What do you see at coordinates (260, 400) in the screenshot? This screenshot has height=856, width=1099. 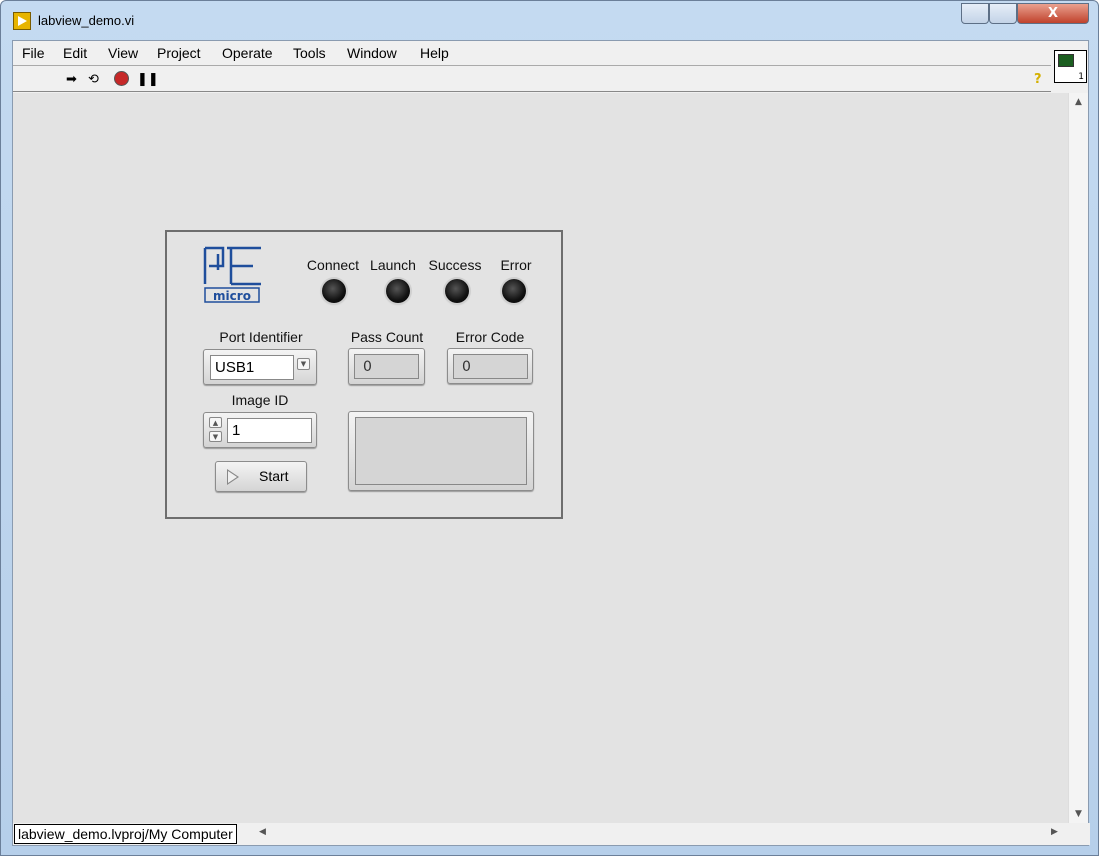 I see `image-id-label: Image ID` at bounding box center [260, 400].